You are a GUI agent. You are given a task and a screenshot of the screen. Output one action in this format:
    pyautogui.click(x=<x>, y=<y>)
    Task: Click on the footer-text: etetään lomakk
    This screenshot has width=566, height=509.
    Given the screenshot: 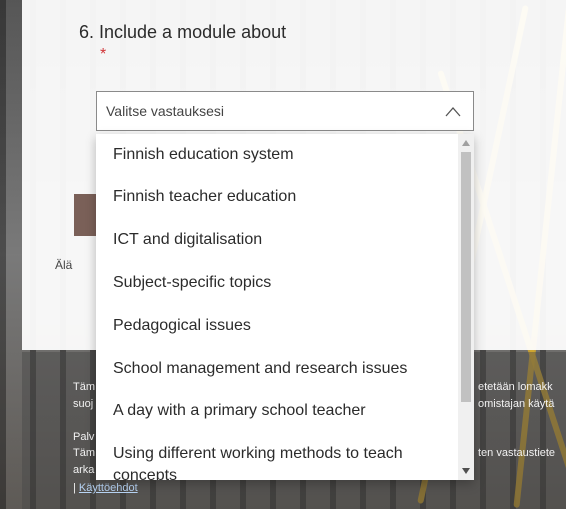 What is the action you would take?
    pyautogui.click(x=515, y=387)
    